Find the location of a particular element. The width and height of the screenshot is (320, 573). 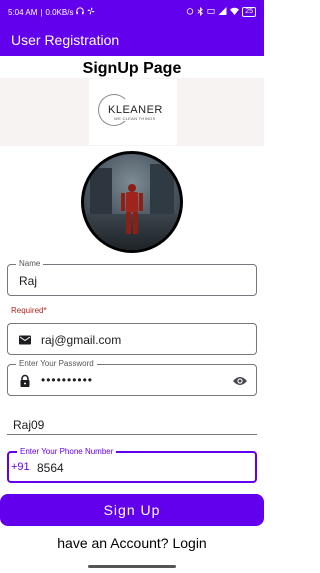

app-bar-title: User Registration is located at coordinates (65, 40).